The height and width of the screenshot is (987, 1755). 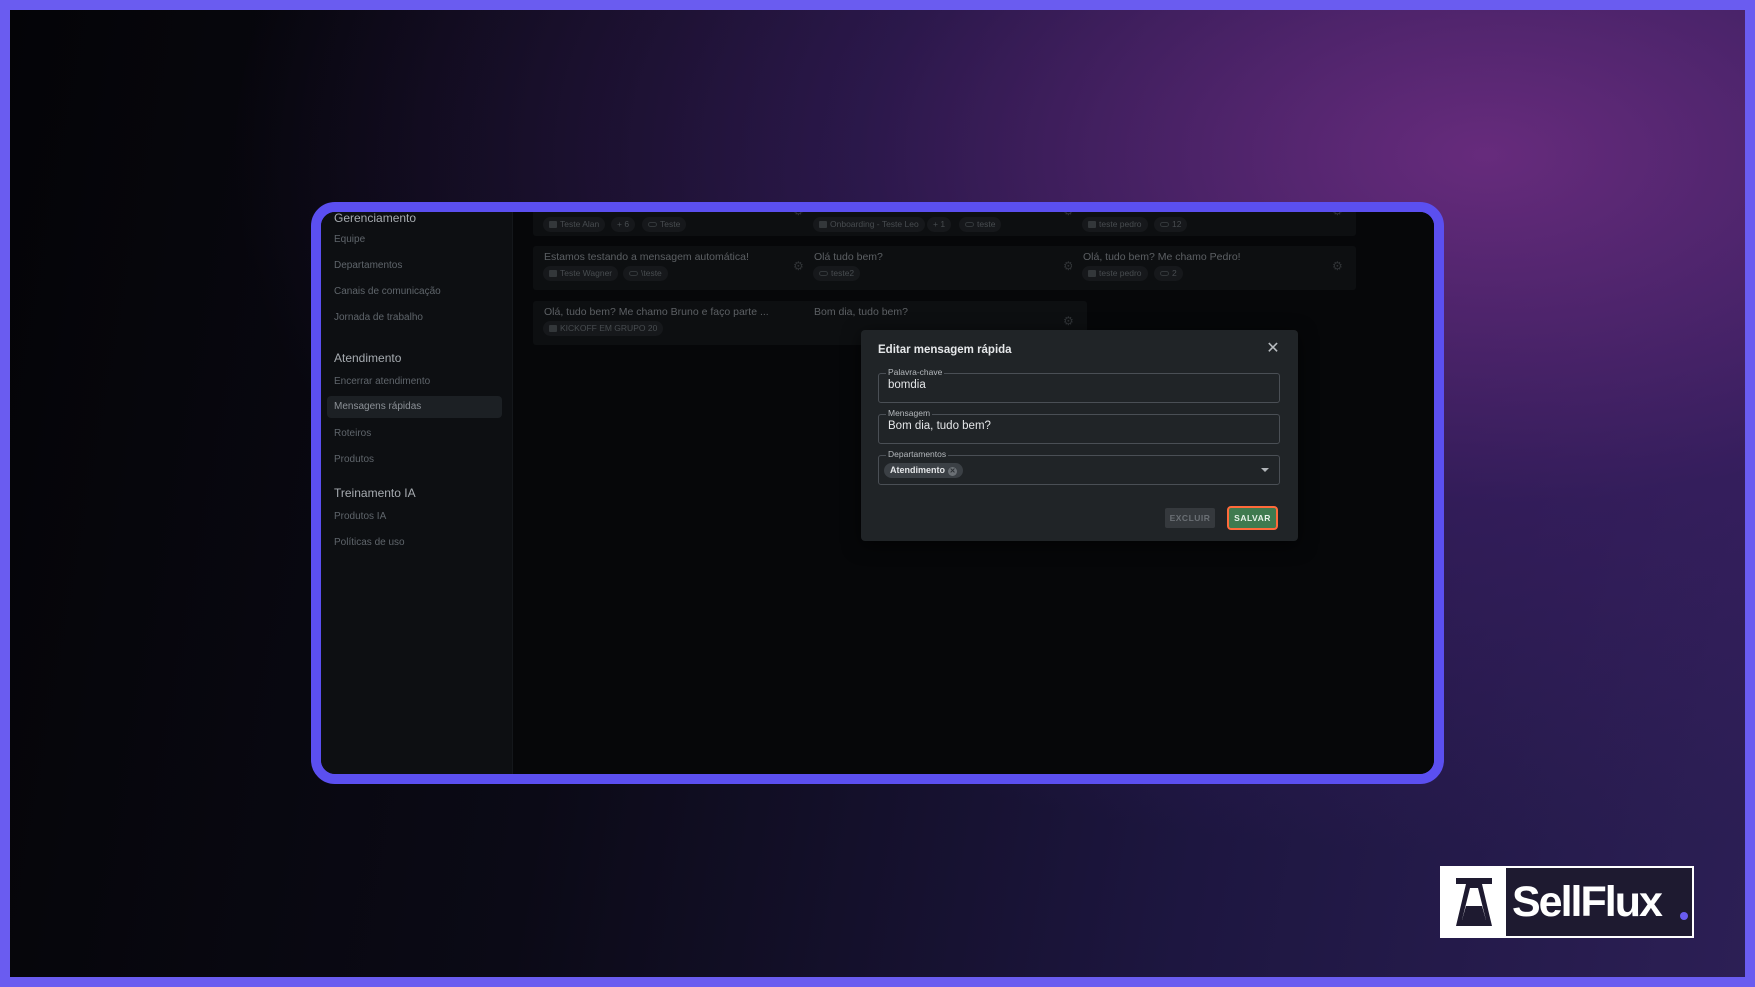 What do you see at coordinates (369, 542) in the screenshot?
I see `sidebar-item-politicas: Políticas de uso` at bounding box center [369, 542].